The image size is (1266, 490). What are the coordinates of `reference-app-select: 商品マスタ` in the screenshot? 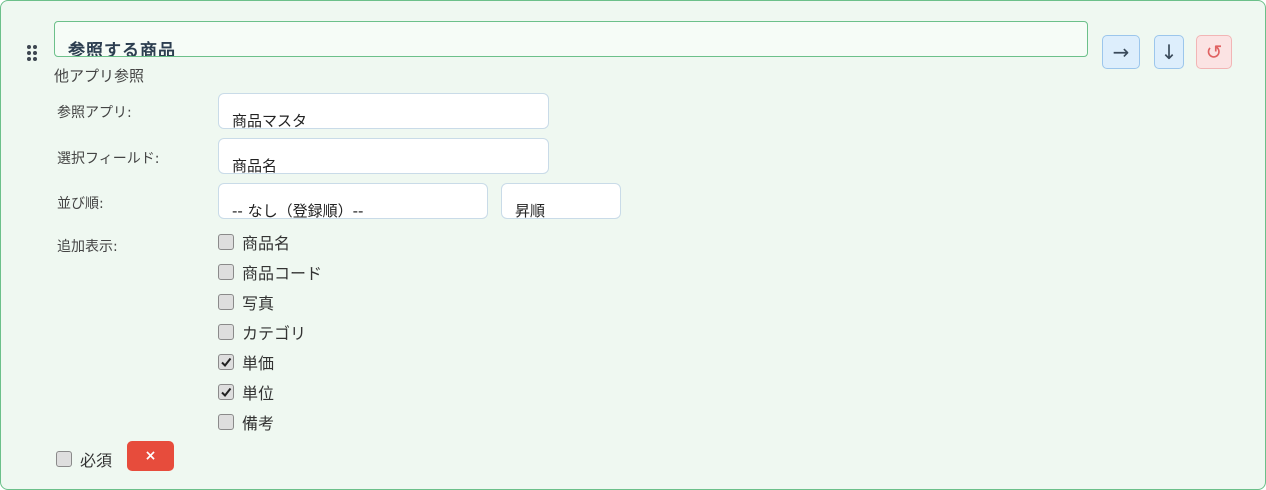 It's located at (383, 111).